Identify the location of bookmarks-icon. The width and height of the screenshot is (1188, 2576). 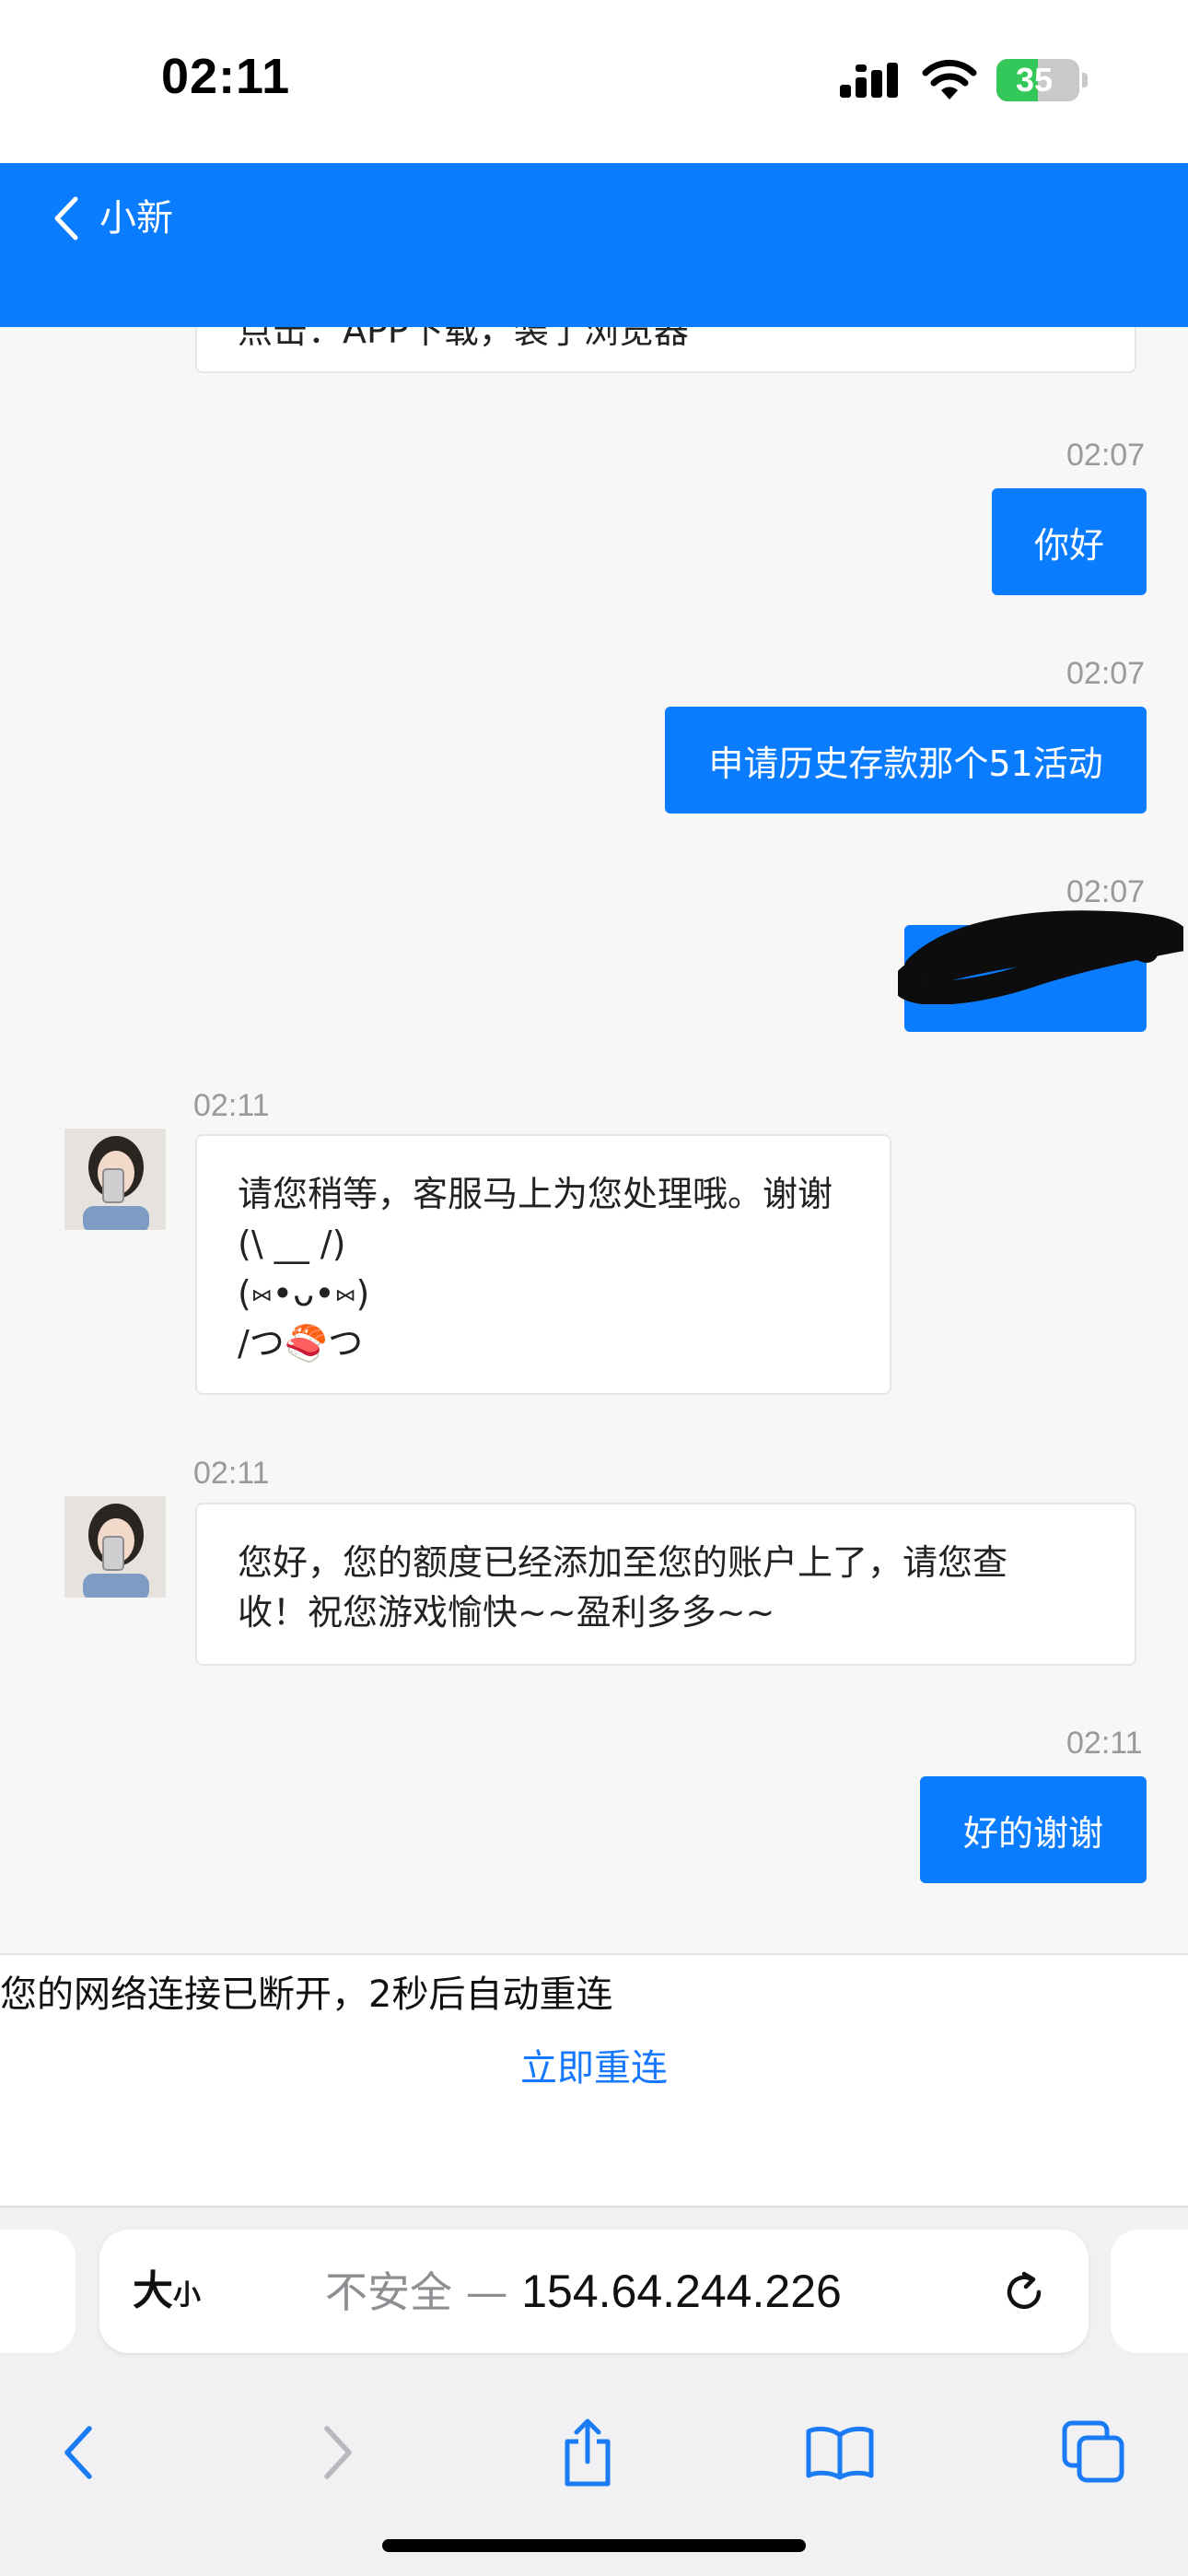
(840, 2453).